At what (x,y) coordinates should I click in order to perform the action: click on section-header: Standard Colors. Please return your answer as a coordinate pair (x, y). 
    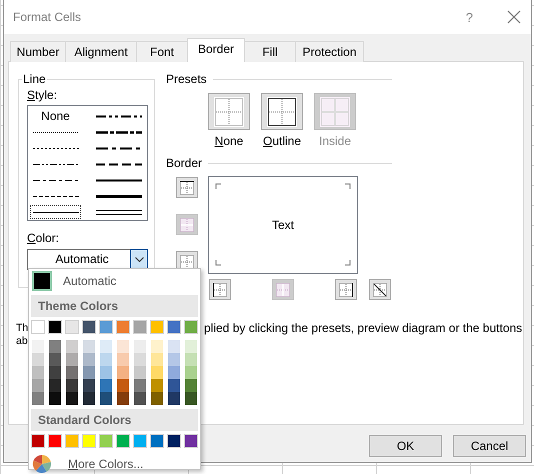
    Looking at the image, I should click on (114, 420).